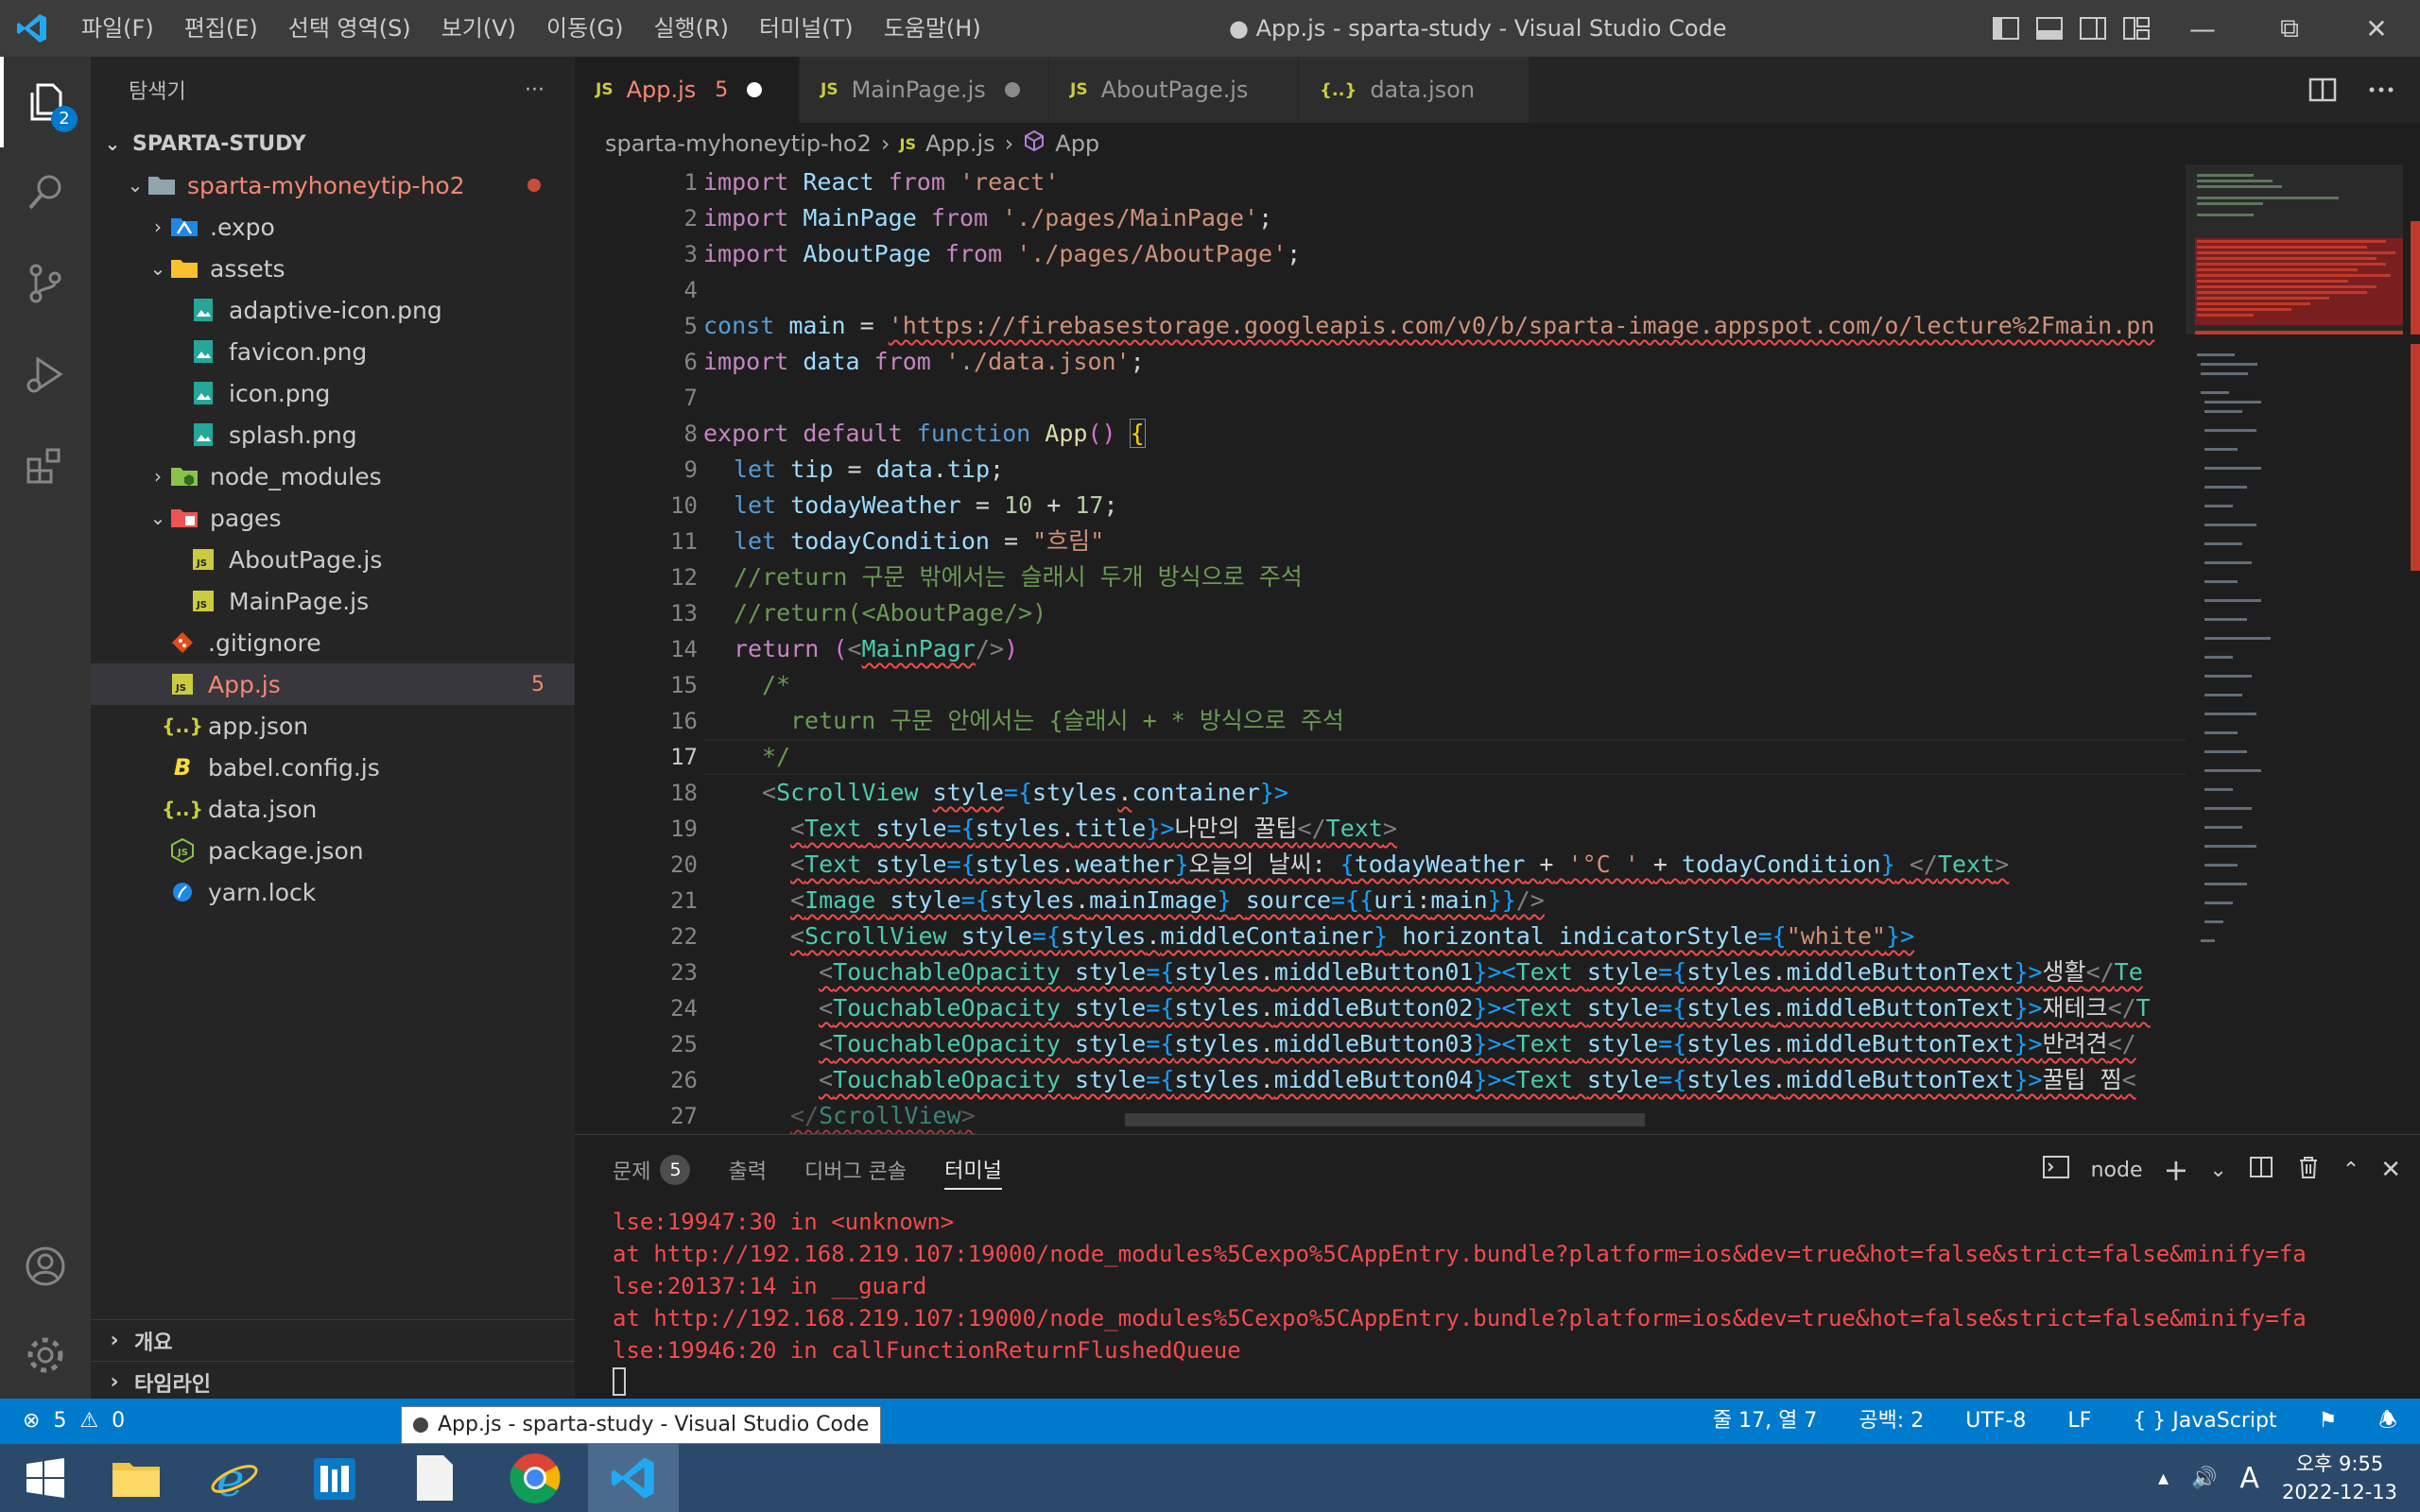  I want to click on tab-mainpage-js: JS MainPage.js, so click(924, 90).